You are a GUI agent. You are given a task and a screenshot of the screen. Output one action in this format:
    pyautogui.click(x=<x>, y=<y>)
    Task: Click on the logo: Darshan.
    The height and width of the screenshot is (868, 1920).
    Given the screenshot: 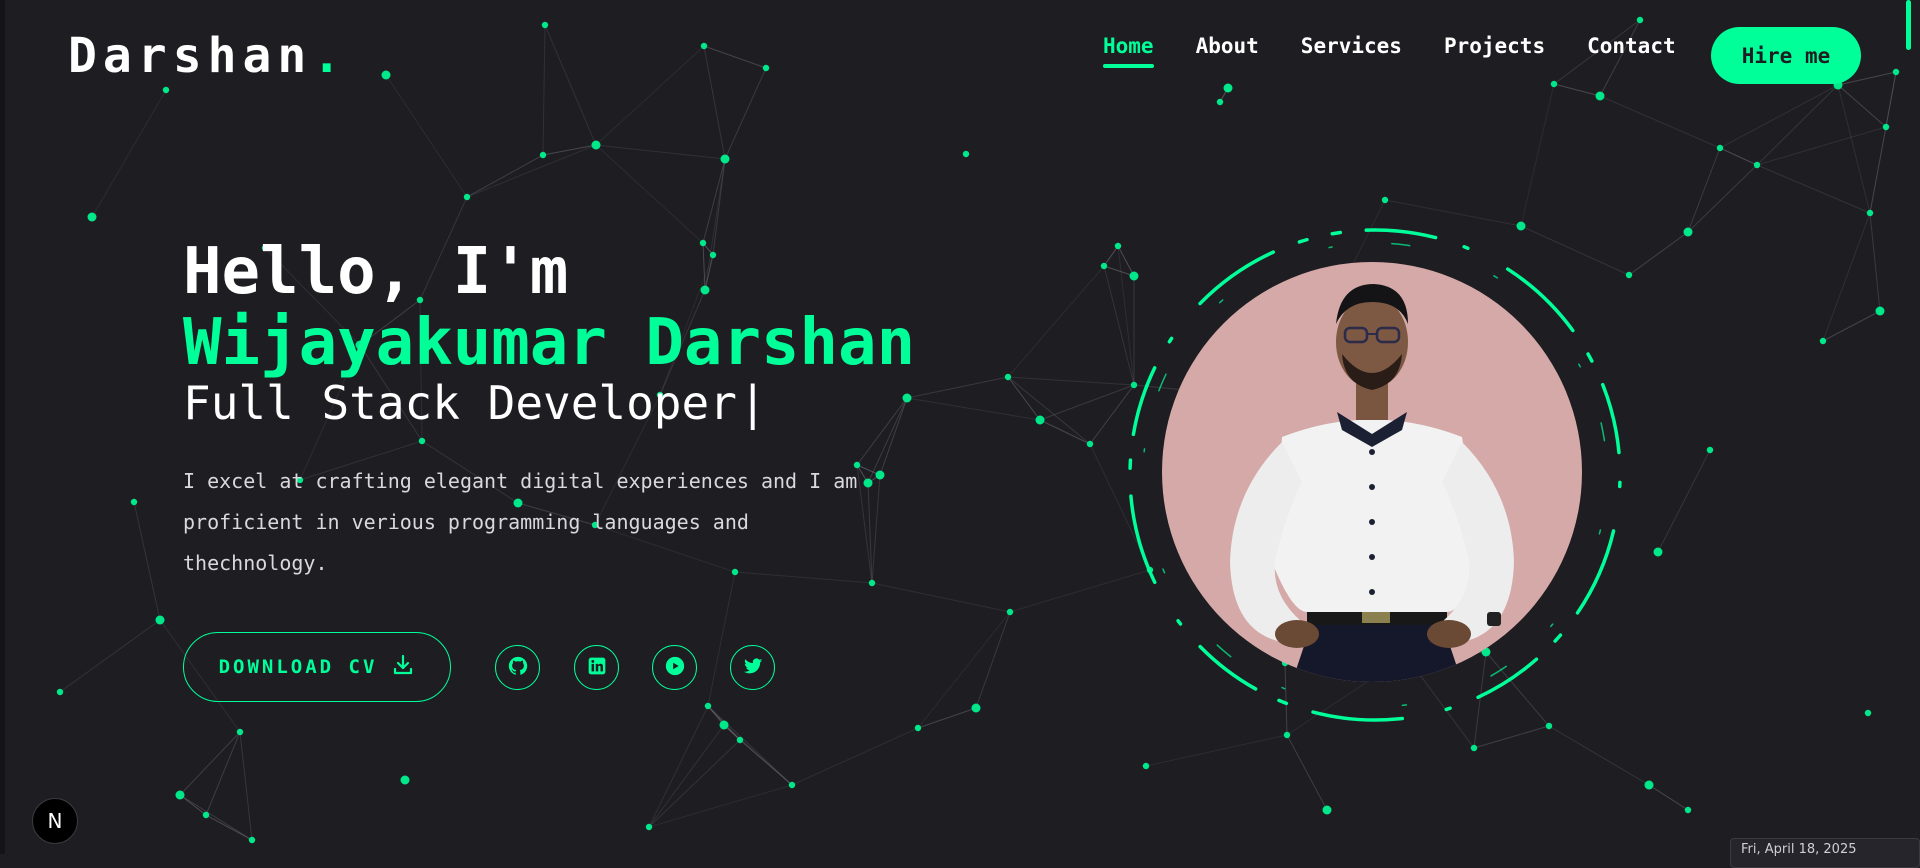 What is the action you would take?
    pyautogui.click(x=204, y=56)
    